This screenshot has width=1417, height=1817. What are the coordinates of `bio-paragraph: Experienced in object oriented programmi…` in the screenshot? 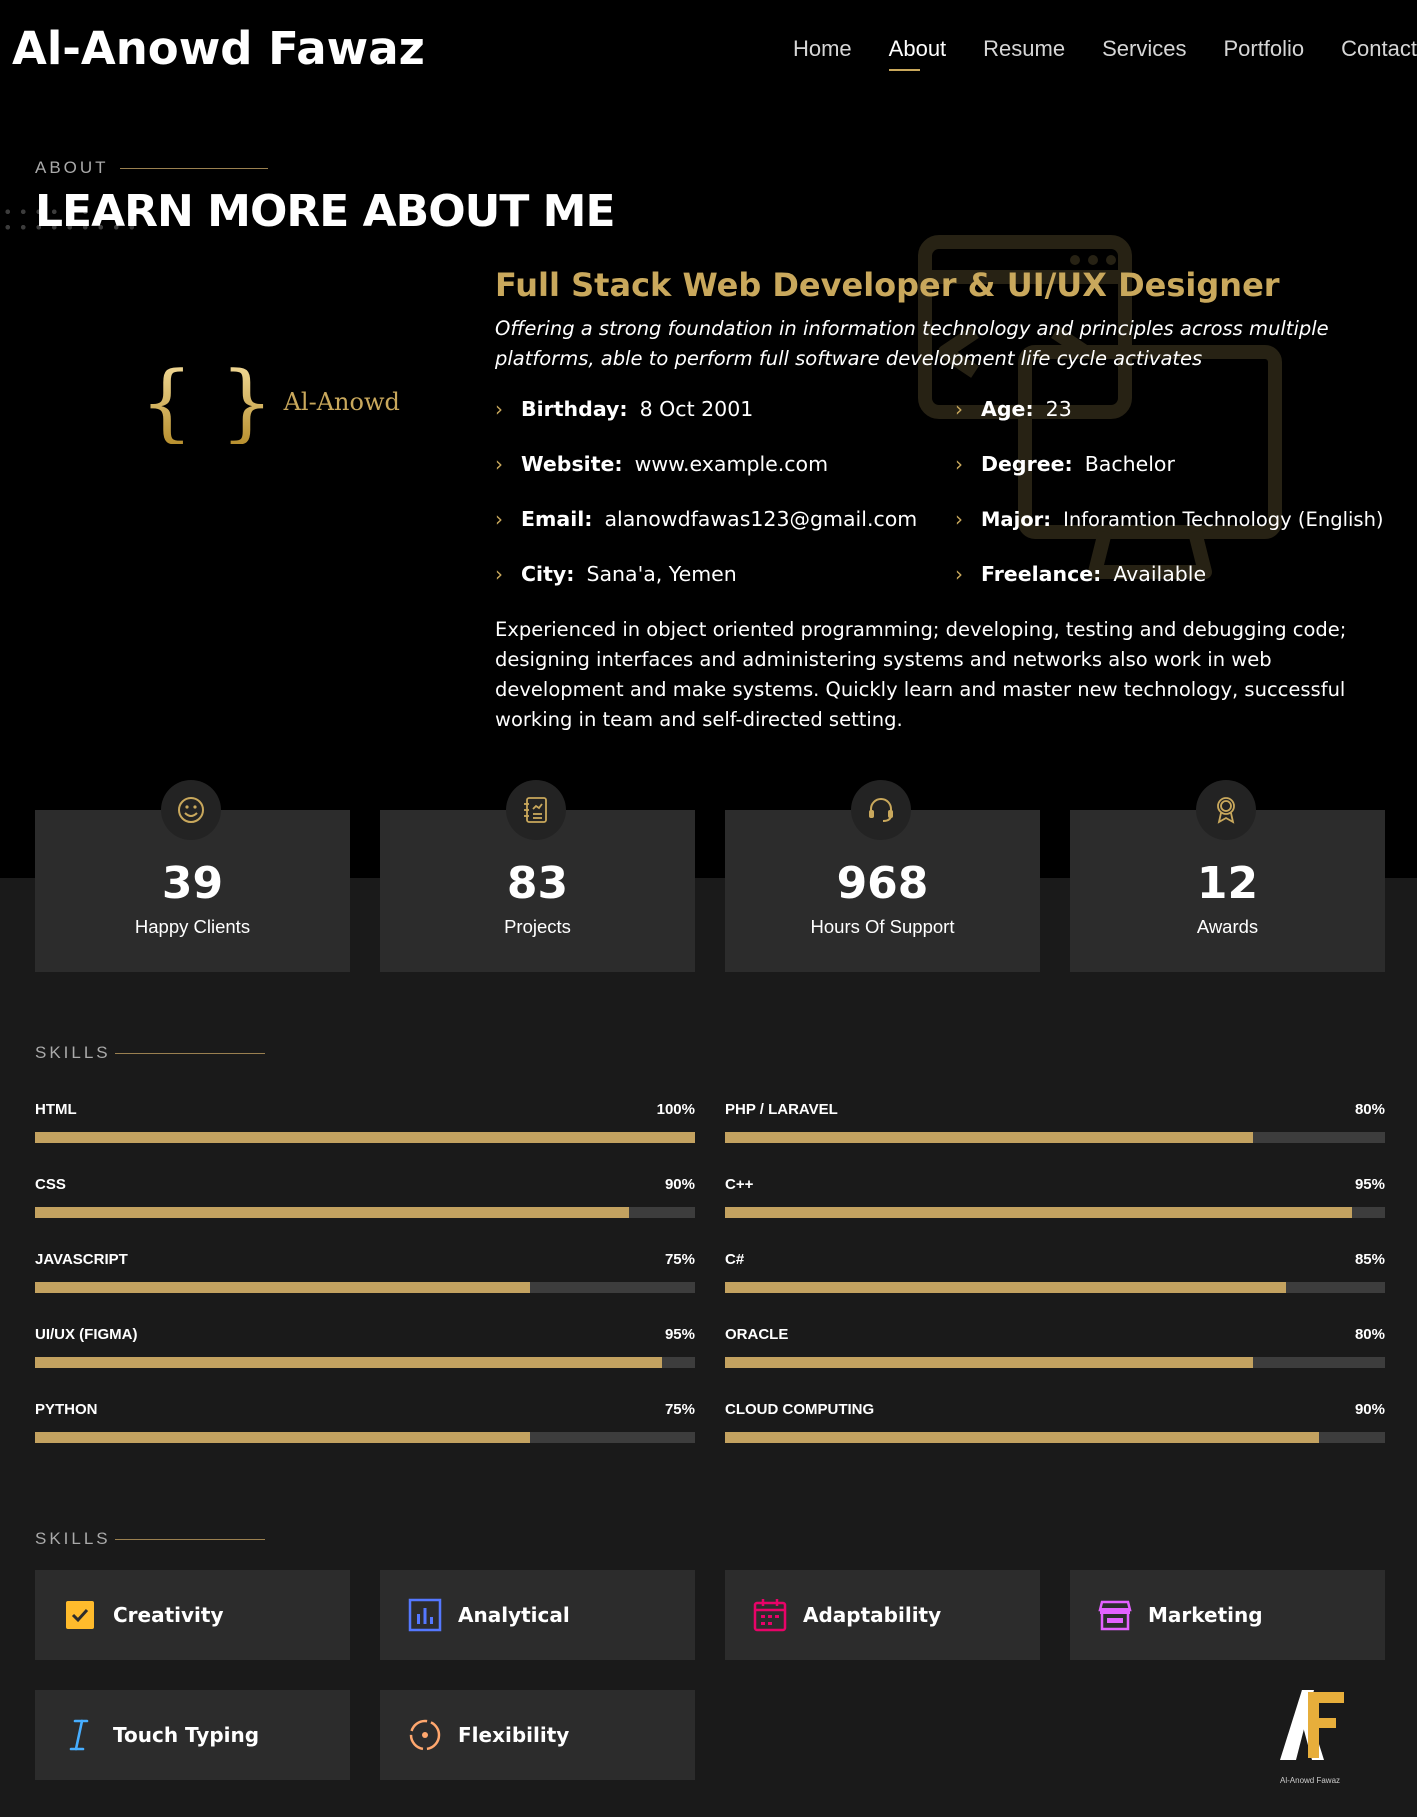 It's located at (921, 674).